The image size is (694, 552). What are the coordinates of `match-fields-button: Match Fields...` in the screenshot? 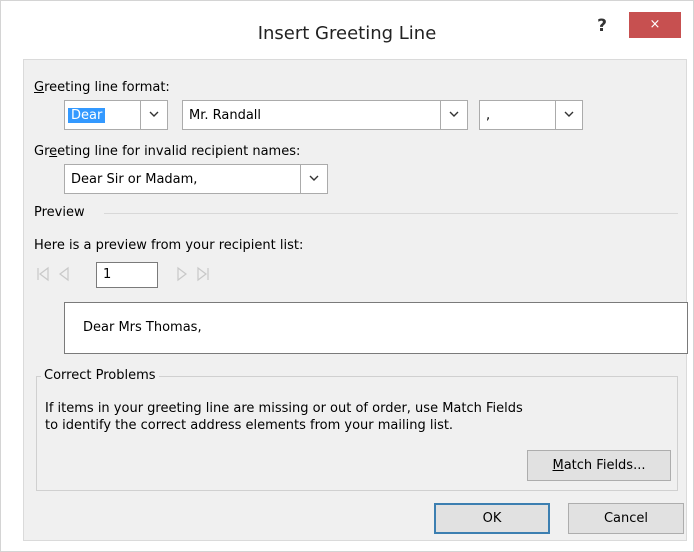 It's located at (599, 465).